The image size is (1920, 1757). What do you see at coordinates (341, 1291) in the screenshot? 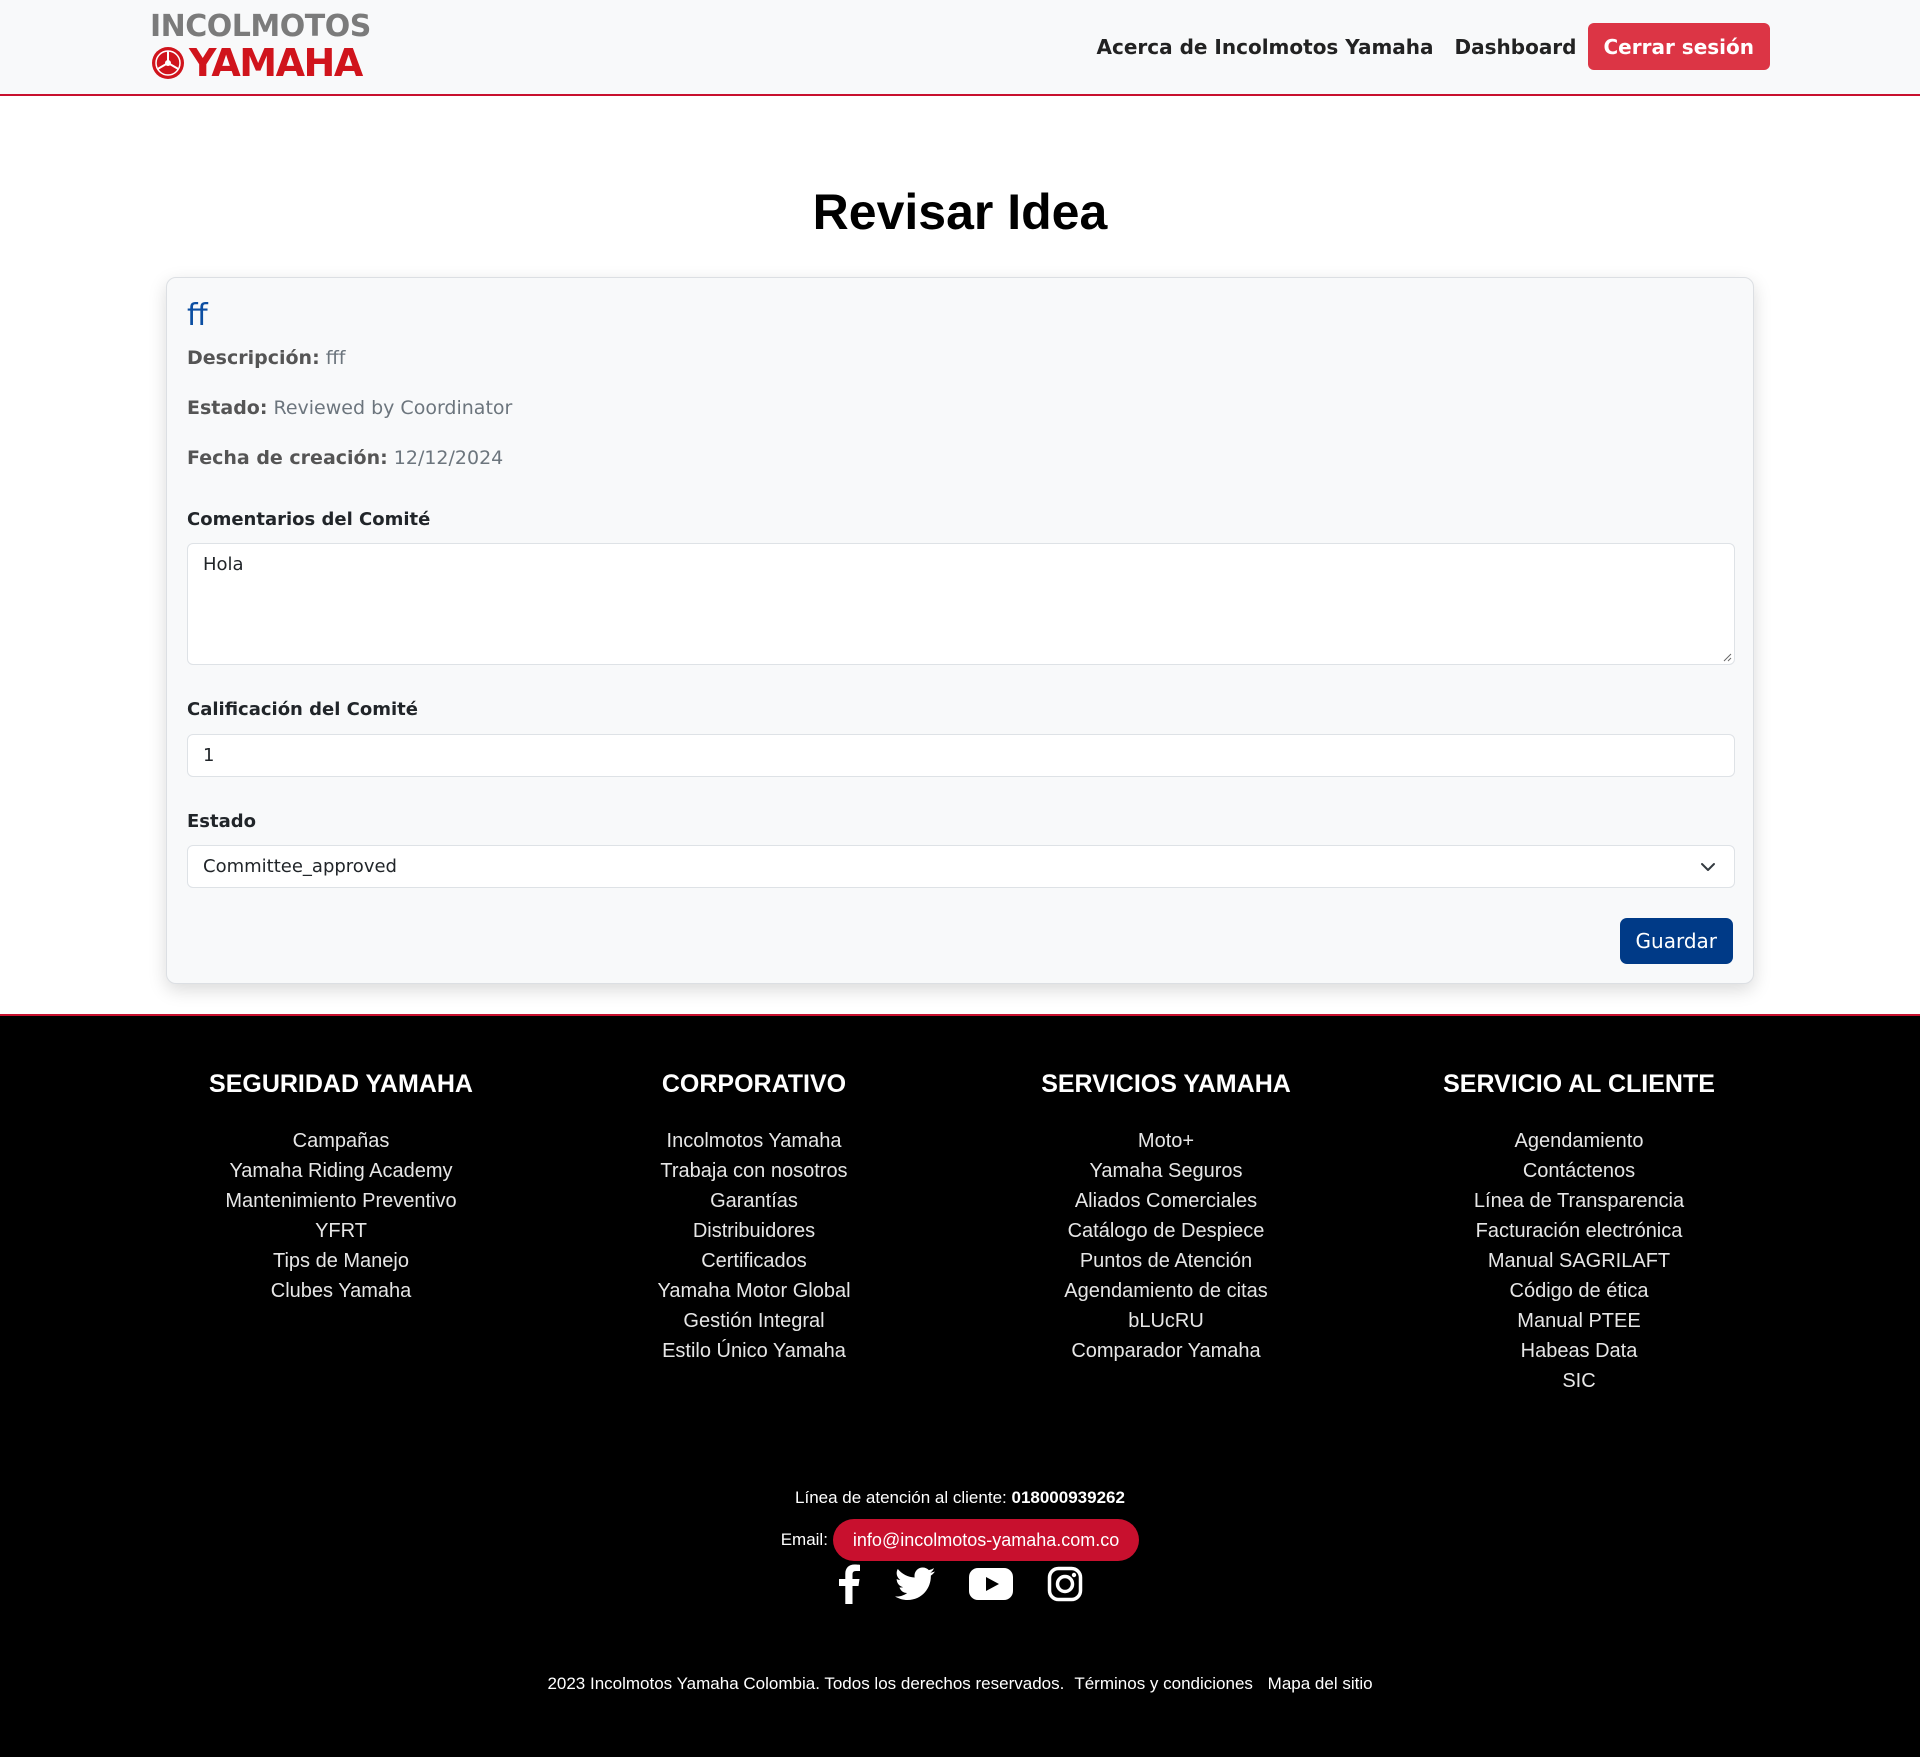
I see `footer-link: Clubes Yamaha` at bounding box center [341, 1291].